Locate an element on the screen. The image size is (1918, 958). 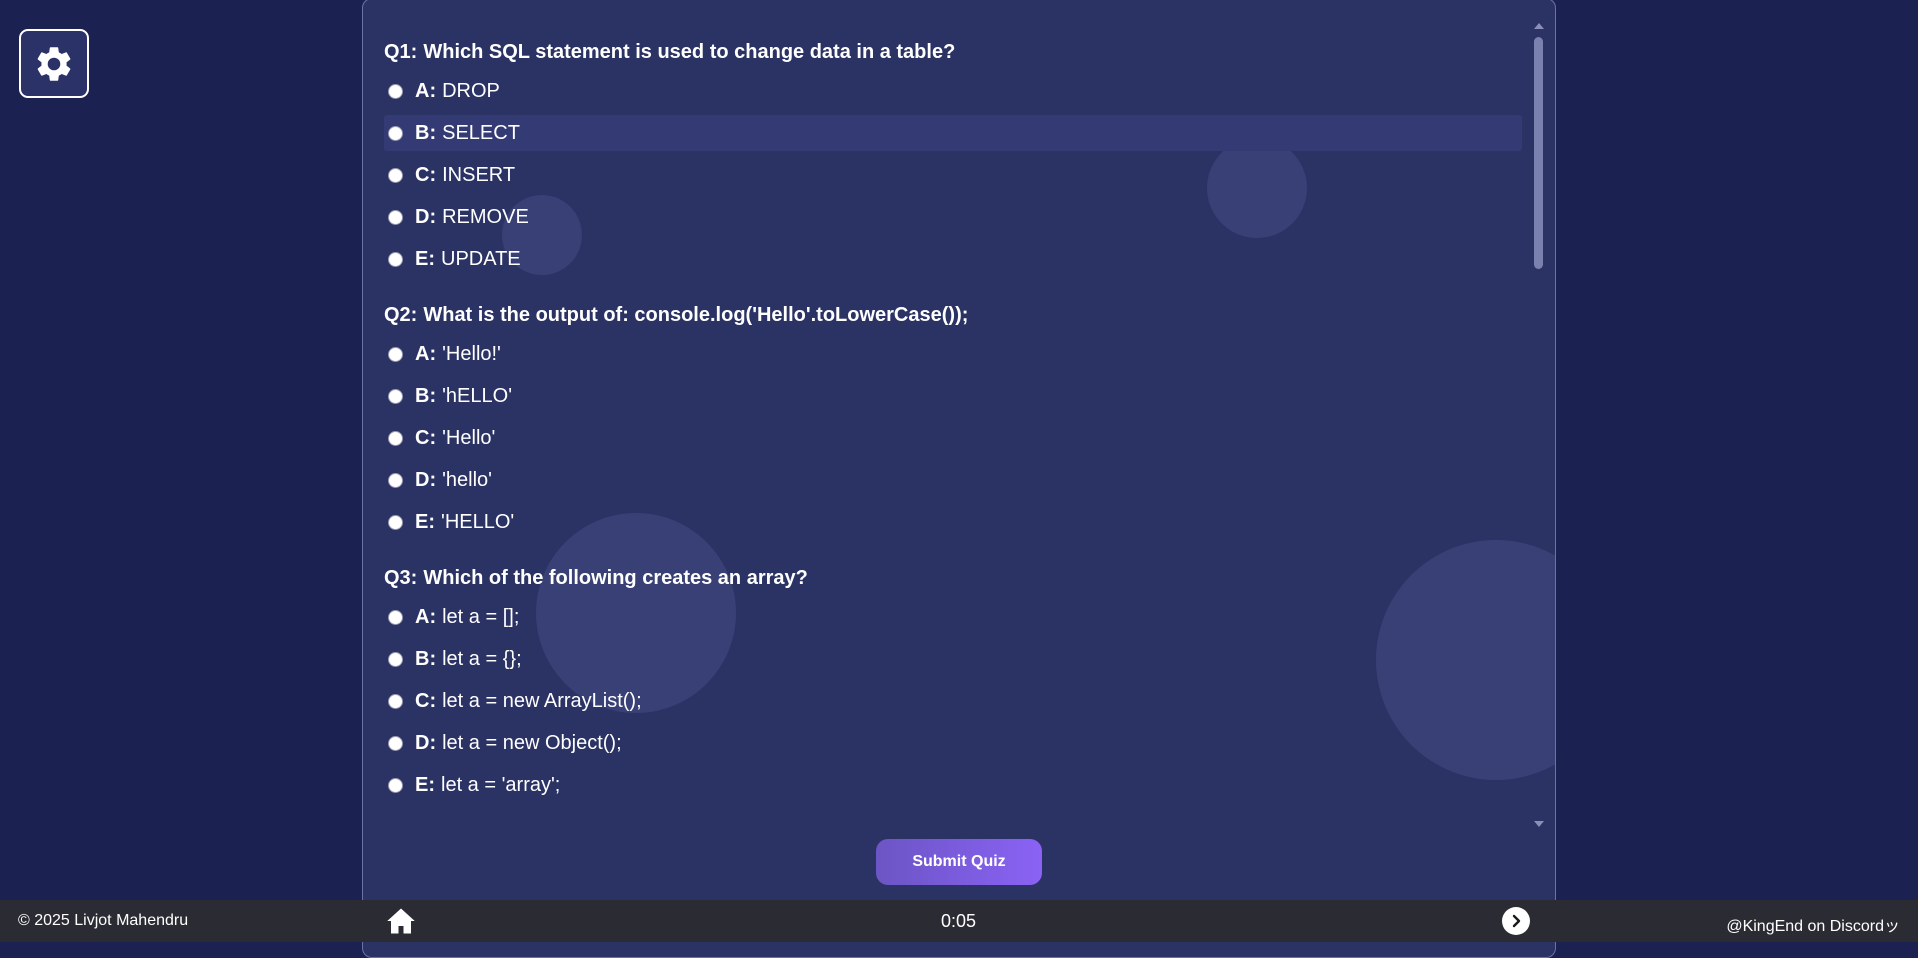
option-q3-d: D: let a = new Object(); is located at coordinates (953, 743).